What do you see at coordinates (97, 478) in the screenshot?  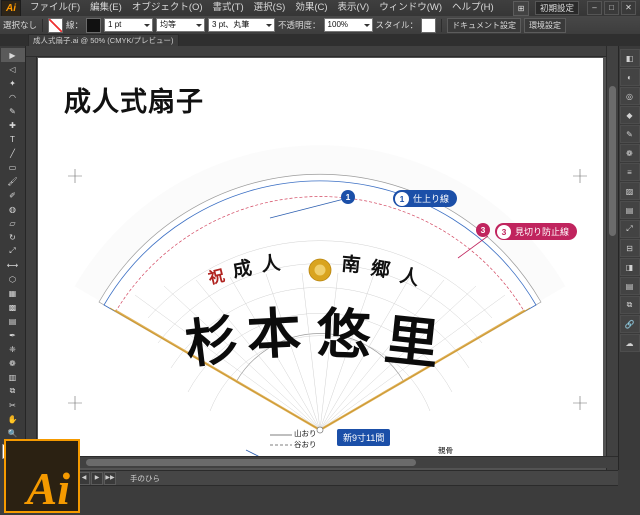 I see `next-artboard-button: ▶` at bounding box center [97, 478].